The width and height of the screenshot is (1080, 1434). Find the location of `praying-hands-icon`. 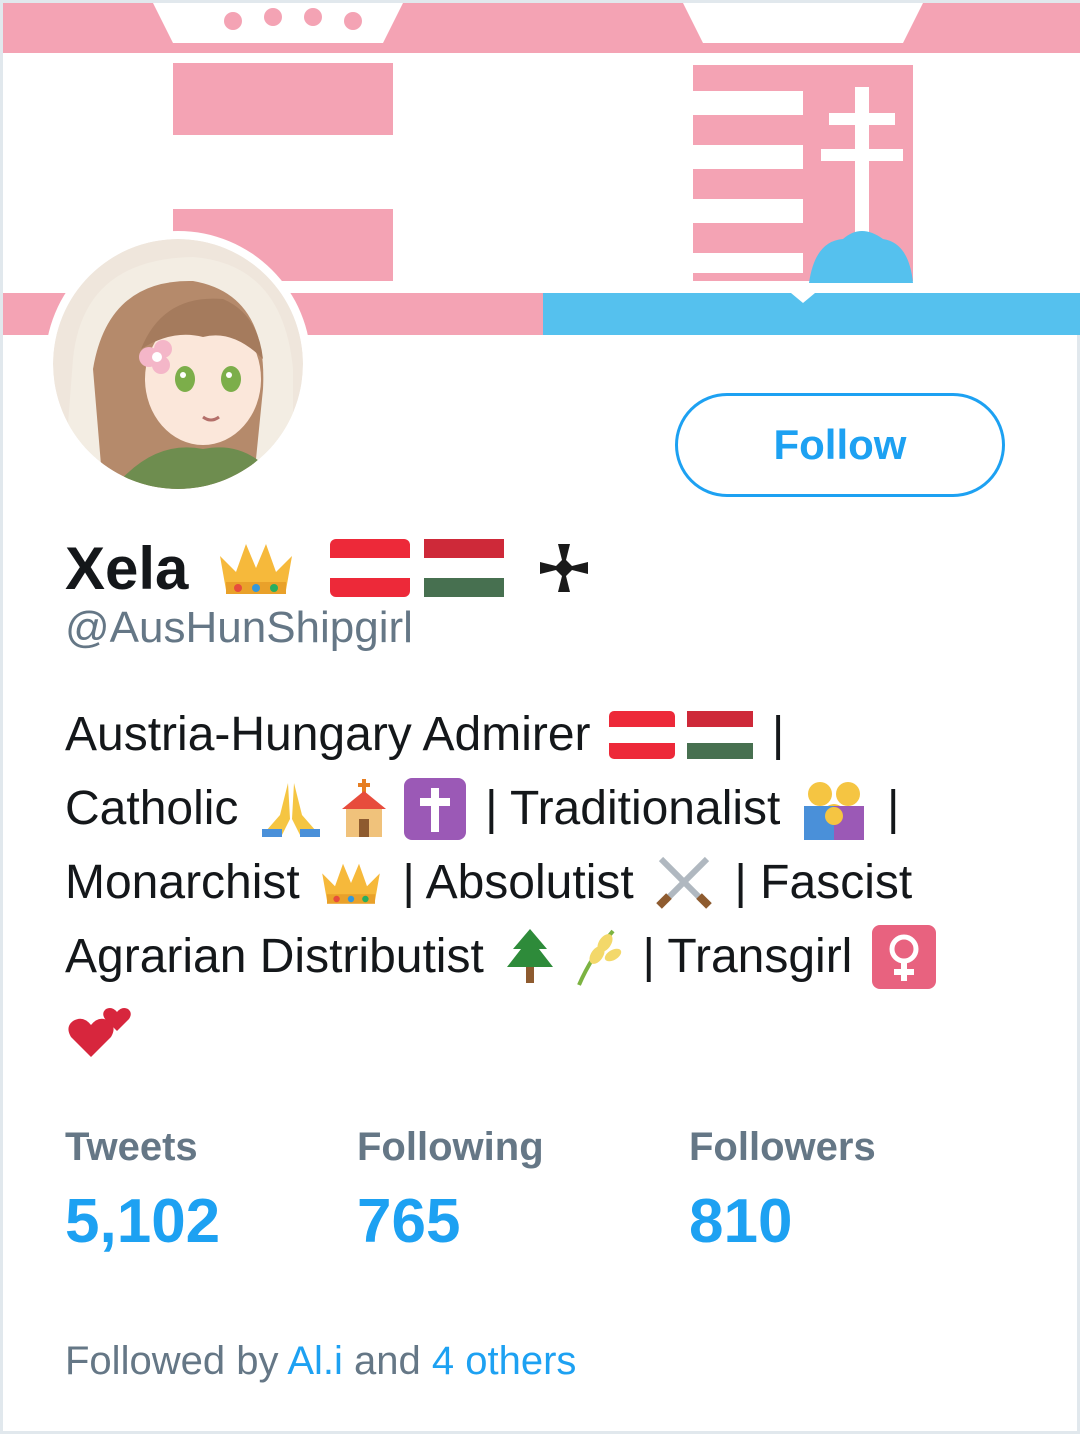

praying-hands-icon is located at coordinates (291, 809).